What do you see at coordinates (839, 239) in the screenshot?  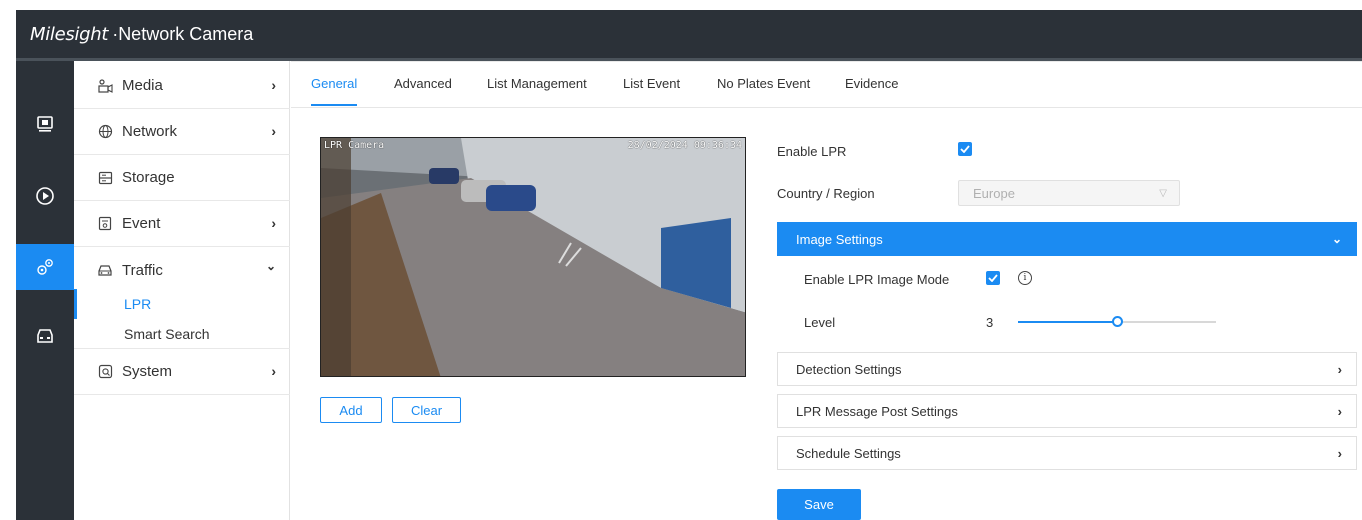 I see `section-title: Image Settings` at bounding box center [839, 239].